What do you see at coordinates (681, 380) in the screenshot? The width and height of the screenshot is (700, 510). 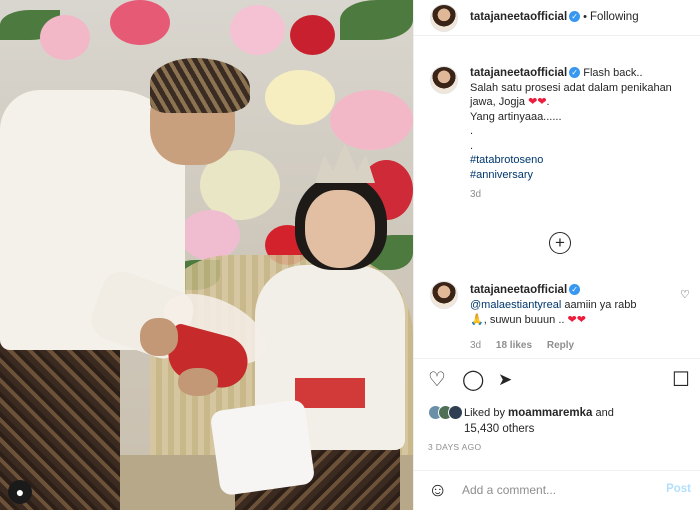 I see `bookmark-icon: ☐` at bounding box center [681, 380].